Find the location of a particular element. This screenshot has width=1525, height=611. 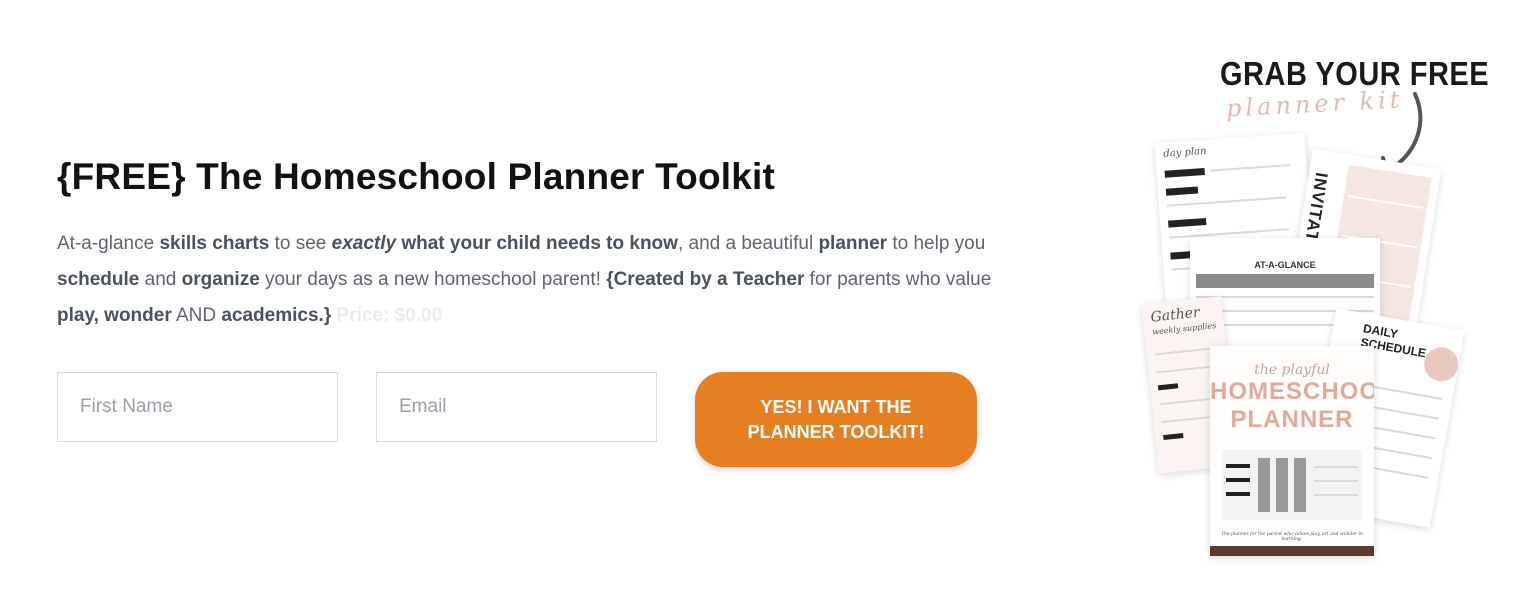

first-name-input is located at coordinates (197, 407).